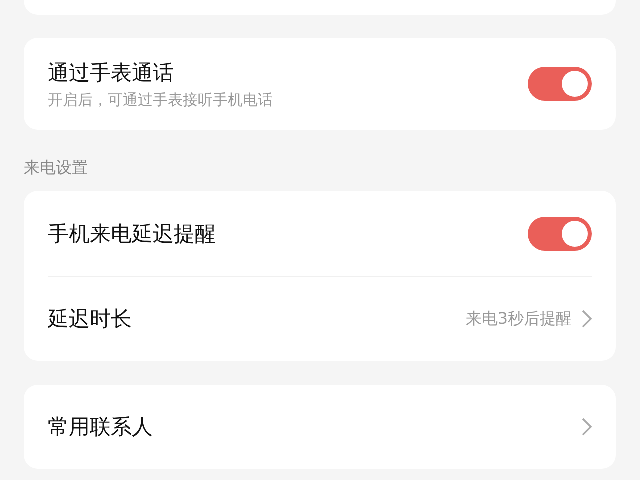 Image resolution: width=640 pixels, height=480 pixels. I want to click on setting-value: 来电3秒后提醒, so click(519, 319).